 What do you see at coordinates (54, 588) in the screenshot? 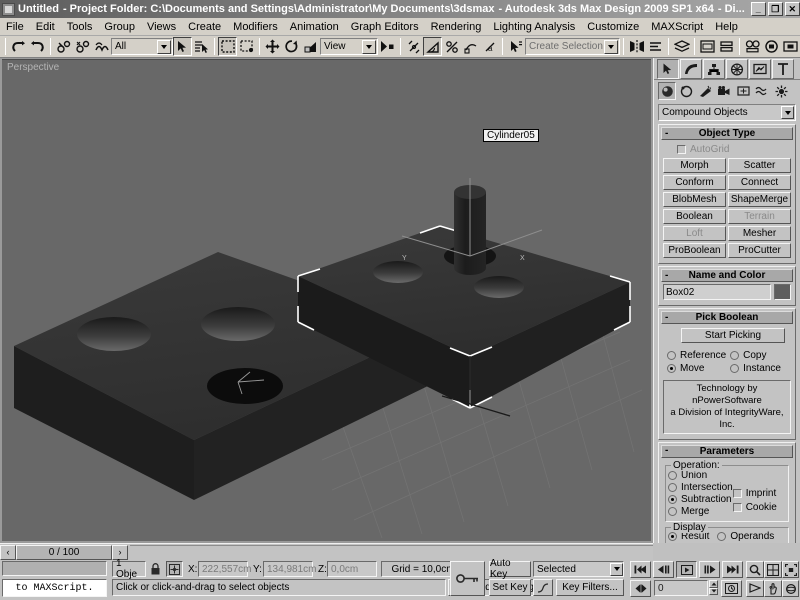
I see `maxscript-mini-listener-output: to MAXScript.` at bounding box center [54, 588].